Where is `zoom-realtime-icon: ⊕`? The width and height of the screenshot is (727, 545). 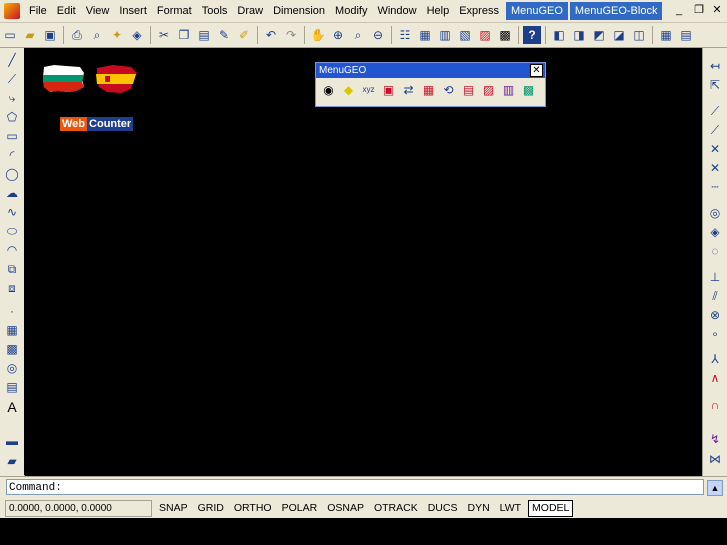
zoom-realtime-icon: ⊕ is located at coordinates (338, 35).